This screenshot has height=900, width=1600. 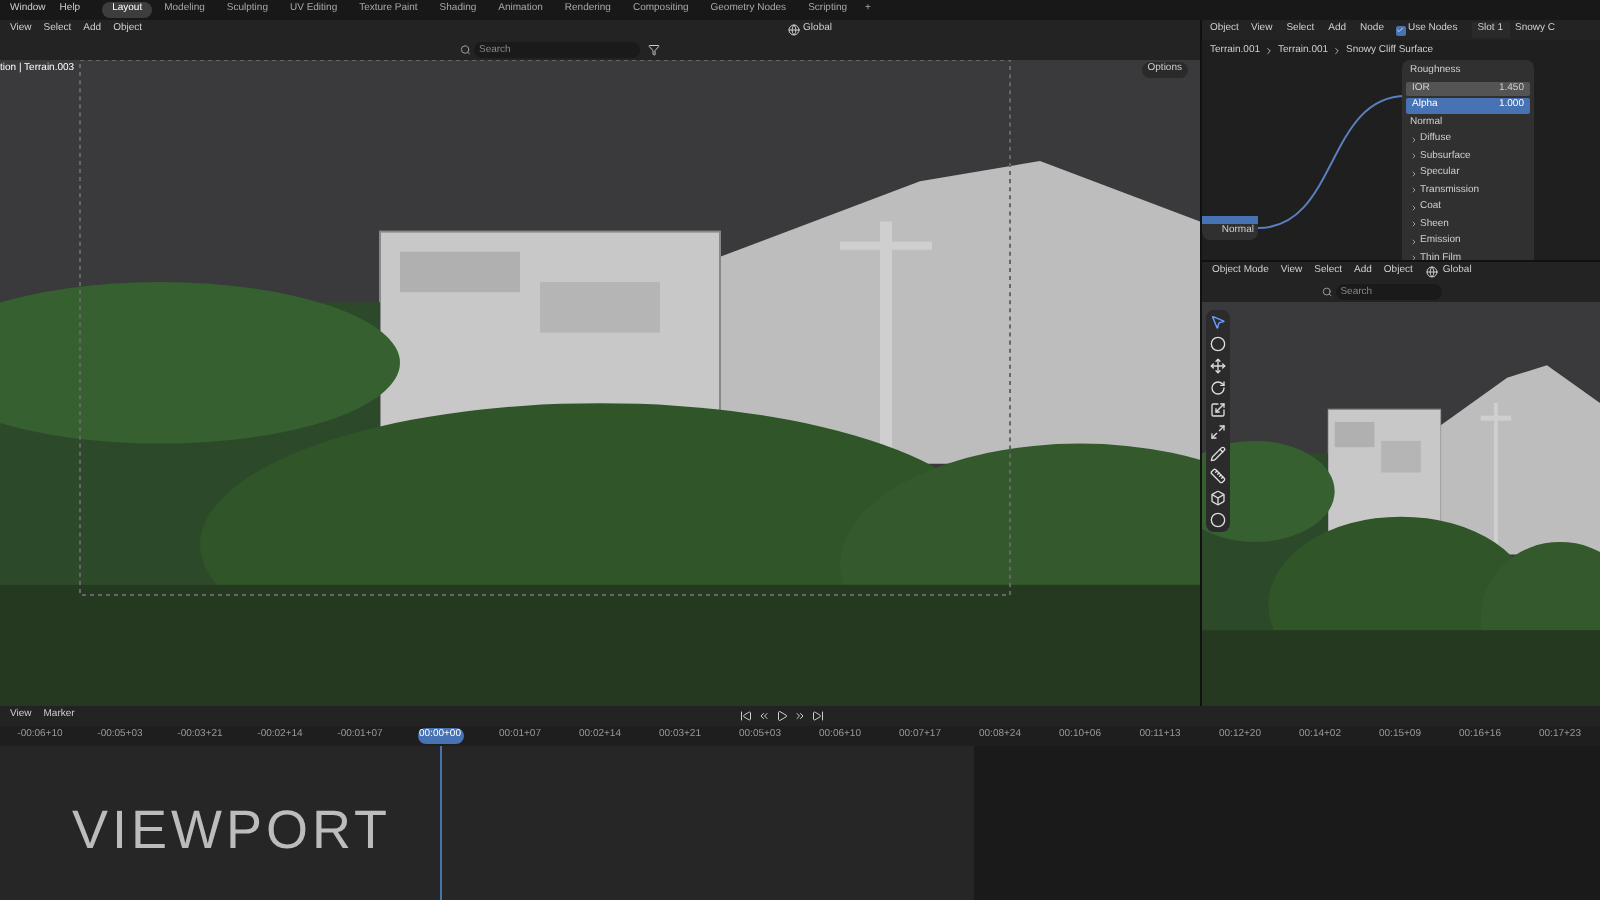 I want to click on move-icon, so click(x=1218, y=366).